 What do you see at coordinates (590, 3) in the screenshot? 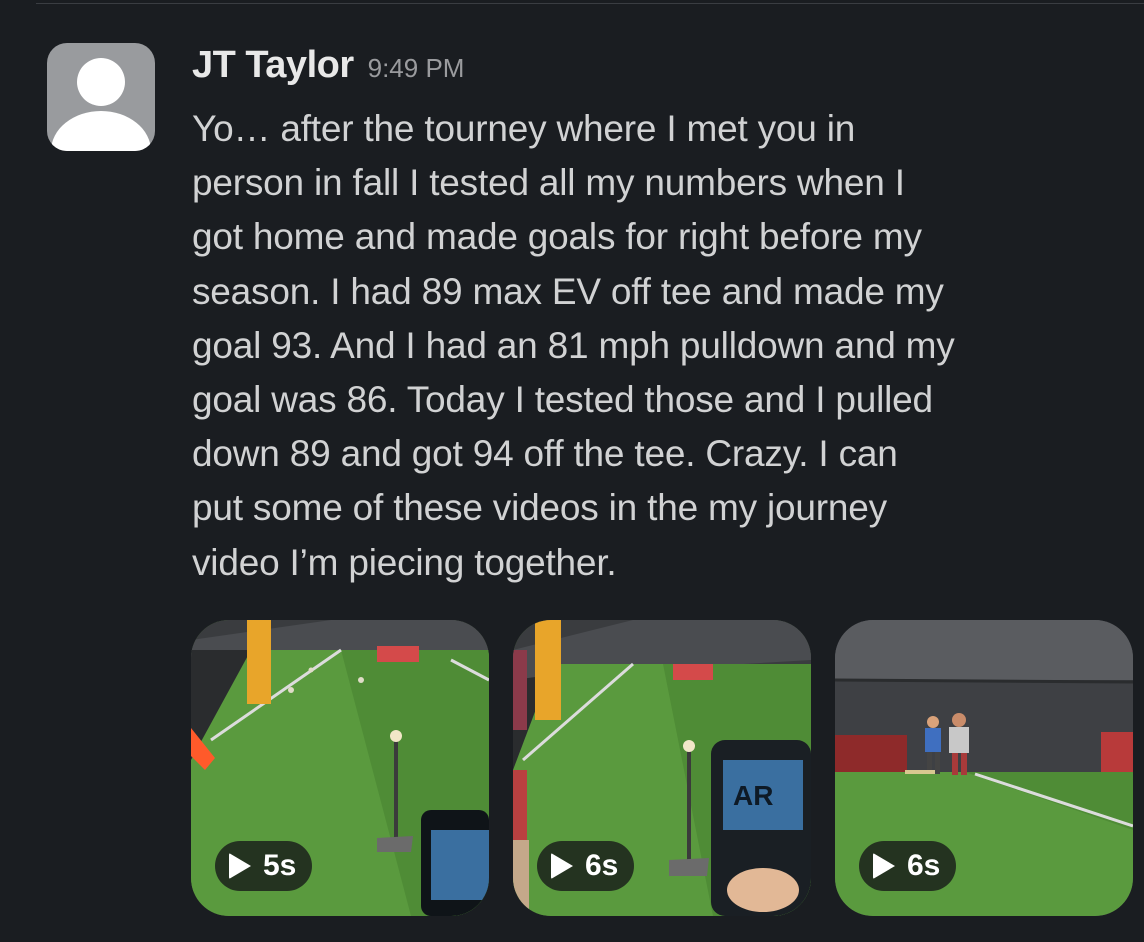
I see `message-divider` at bounding box center [590, 3].